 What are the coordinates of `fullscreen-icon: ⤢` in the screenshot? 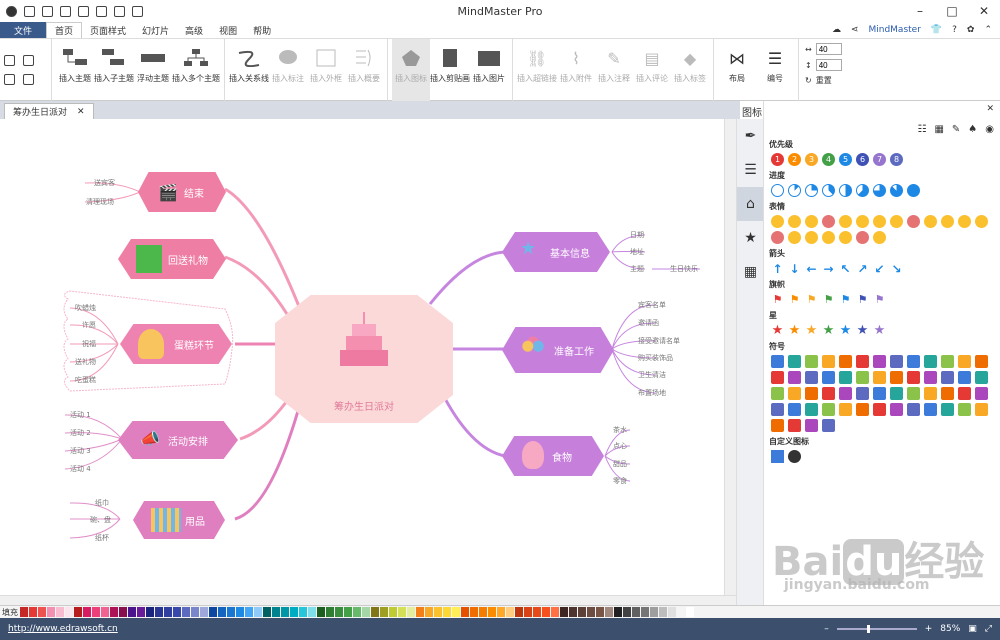 It's located at (988, 629).